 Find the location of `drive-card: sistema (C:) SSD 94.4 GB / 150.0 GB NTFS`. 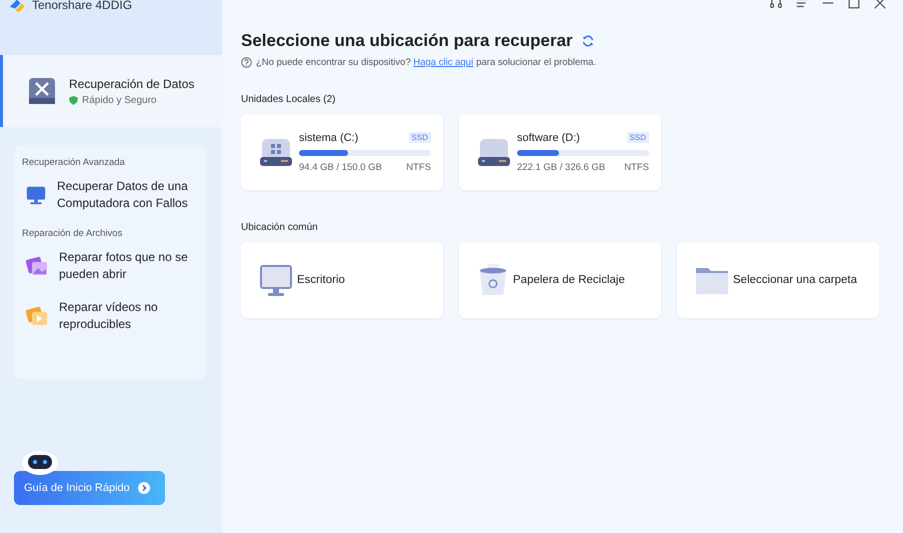

drive-card: sistema (C:) SSD 94.4 GB / 150.0 GB NTFS is located at coordinates (342, 152).